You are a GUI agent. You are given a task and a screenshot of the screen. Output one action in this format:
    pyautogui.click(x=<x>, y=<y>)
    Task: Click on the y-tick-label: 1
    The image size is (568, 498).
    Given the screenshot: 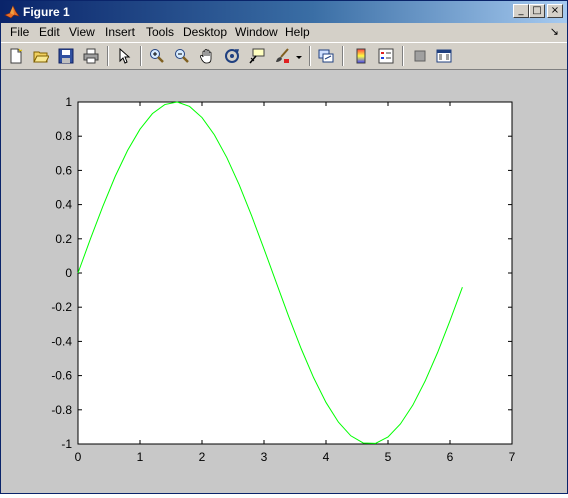 What is the action you would take?
    pyautogui.click(x=68, y=102)
    